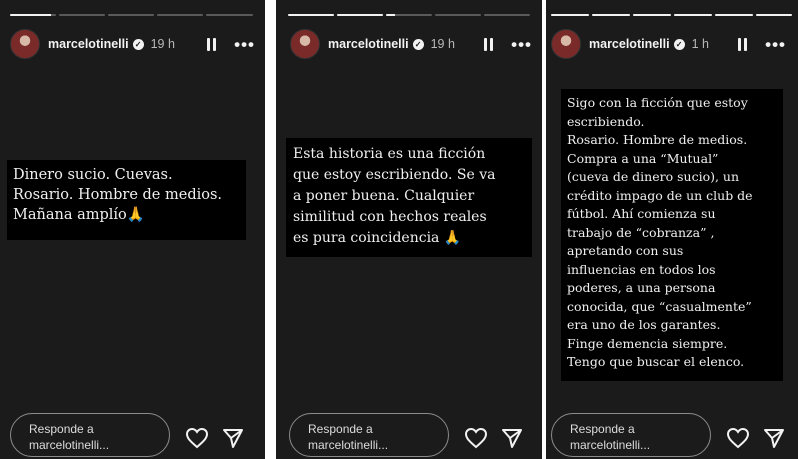  I want to click on story-header: marcelotinelli ✓ 1 h •••, so click(668, 44).